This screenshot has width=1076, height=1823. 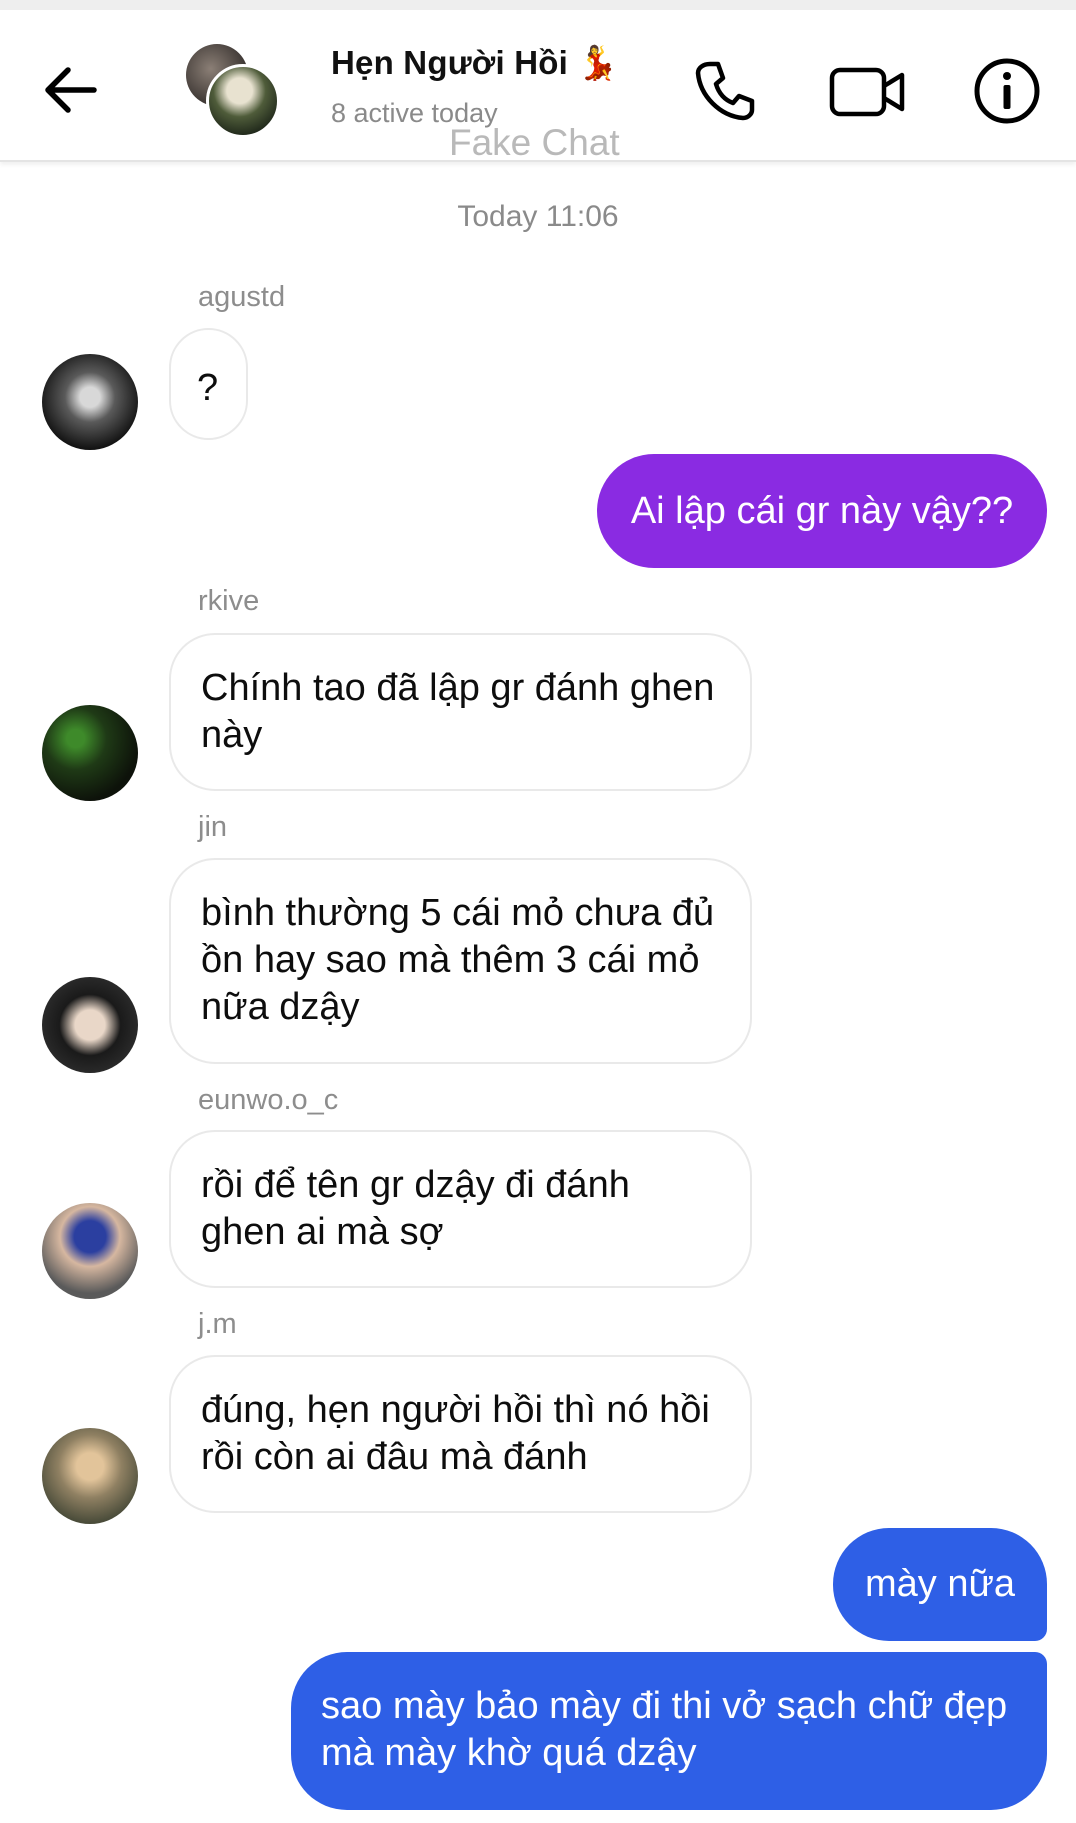 I want to click on outgoing-message-bubble: mày nữa, so click(x=940, y=1584).